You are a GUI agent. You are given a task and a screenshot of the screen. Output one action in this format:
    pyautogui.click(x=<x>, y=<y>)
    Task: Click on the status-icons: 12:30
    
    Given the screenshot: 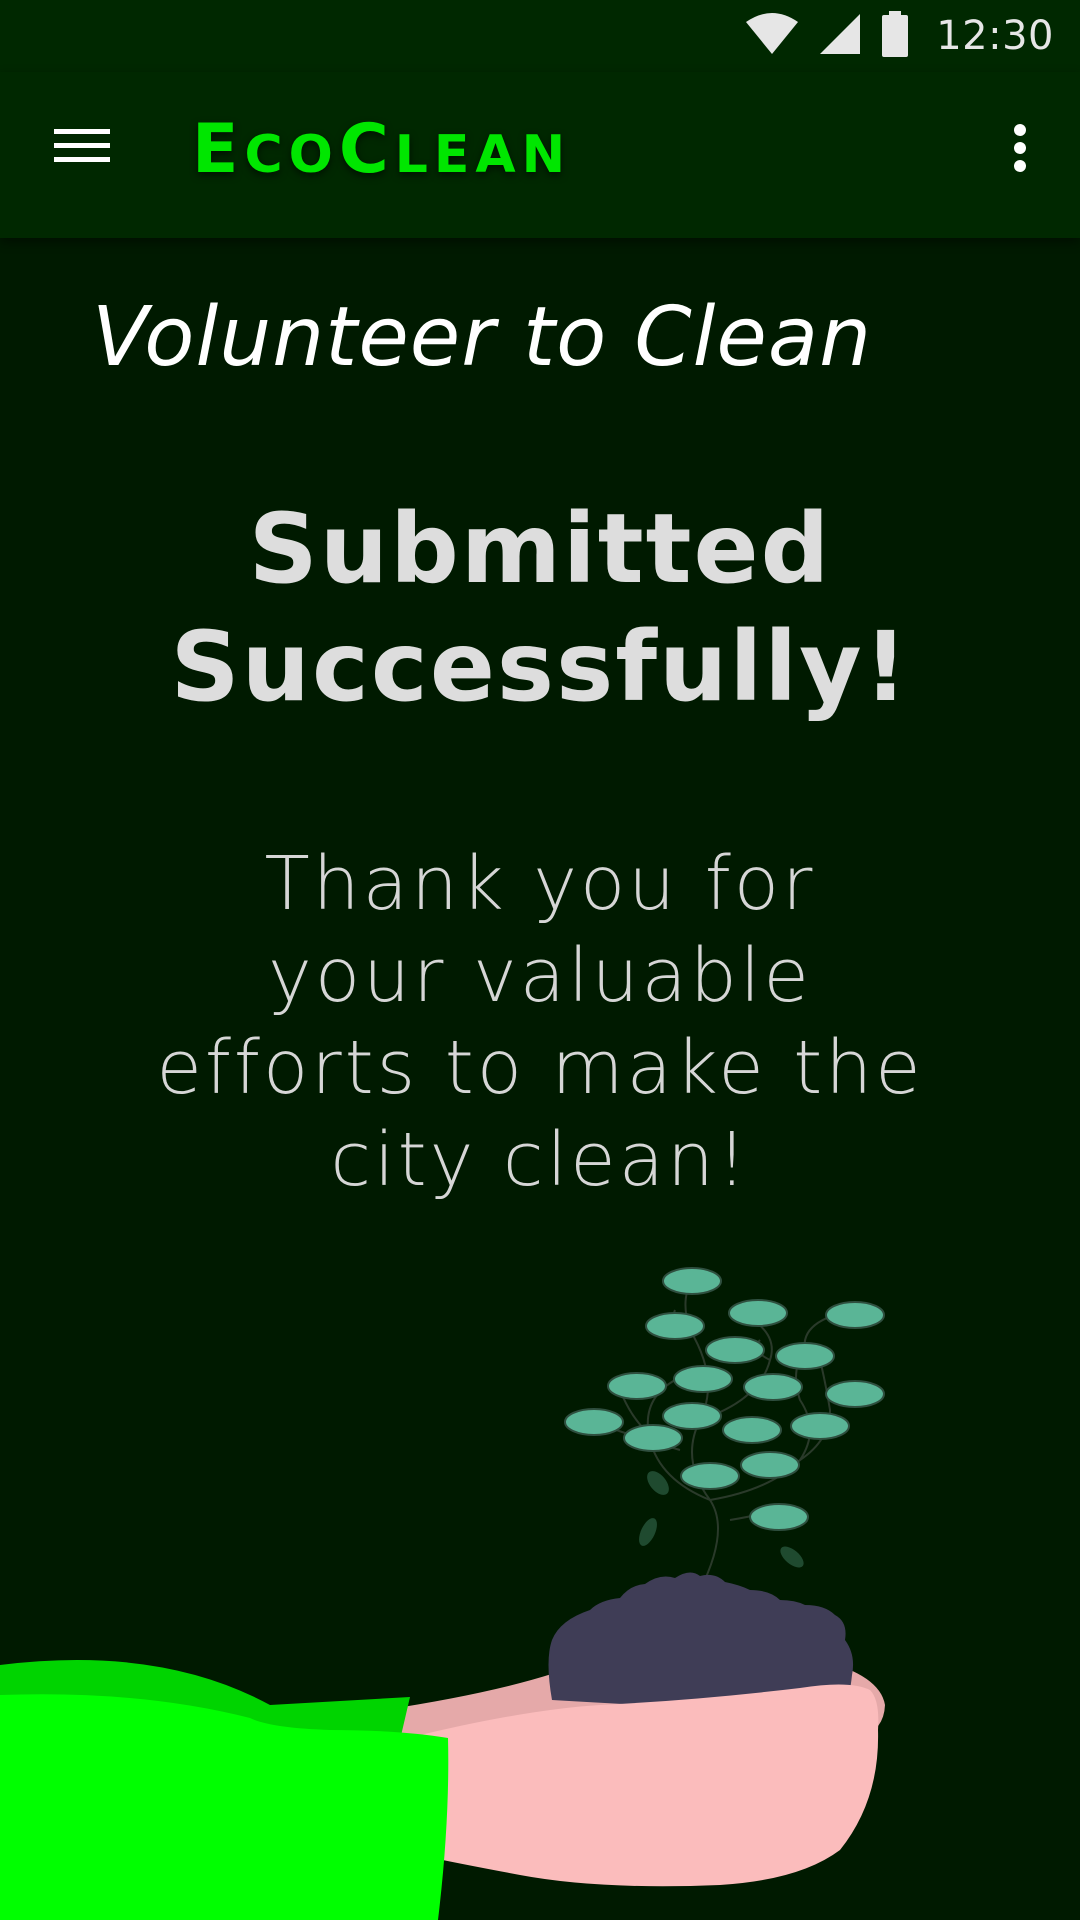 What is the action you would take?
    pyautogui.click(x=899, y=36)
    